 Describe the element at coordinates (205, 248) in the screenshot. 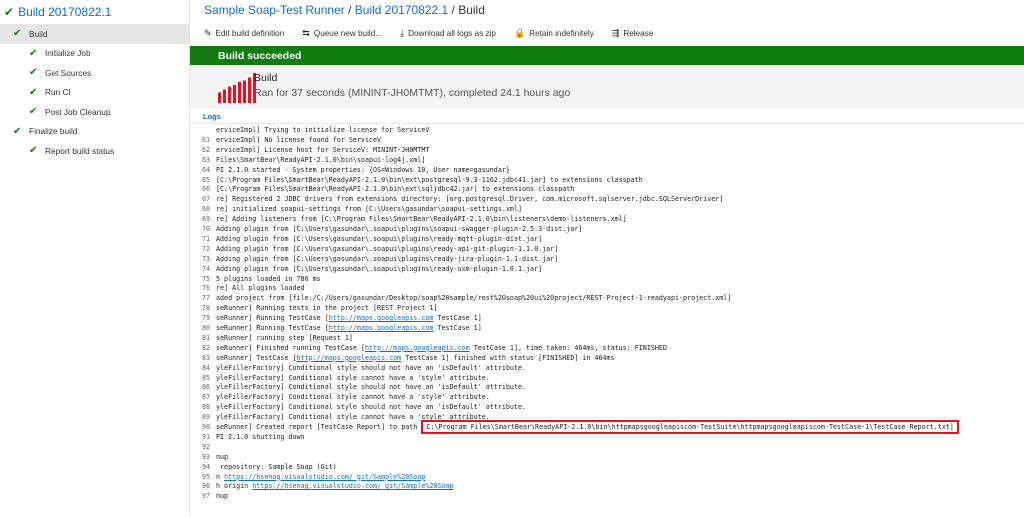

I see `log-line-number: 72` at that location.